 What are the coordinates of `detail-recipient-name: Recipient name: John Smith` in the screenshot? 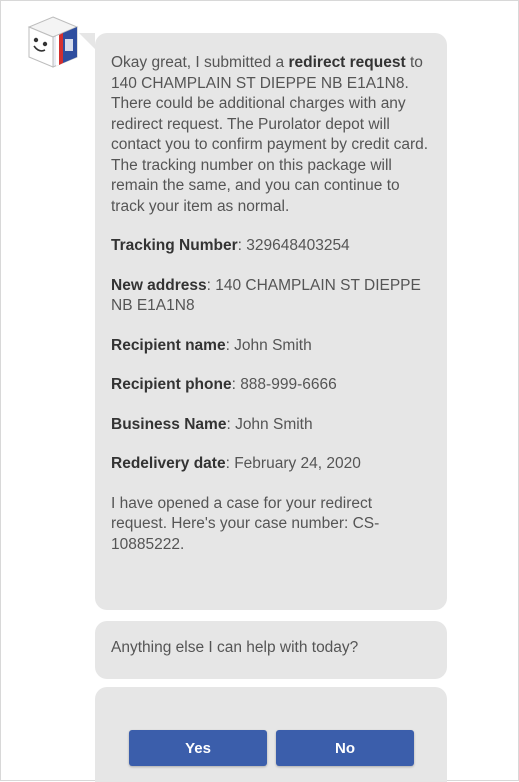 It's located at (271, 346).